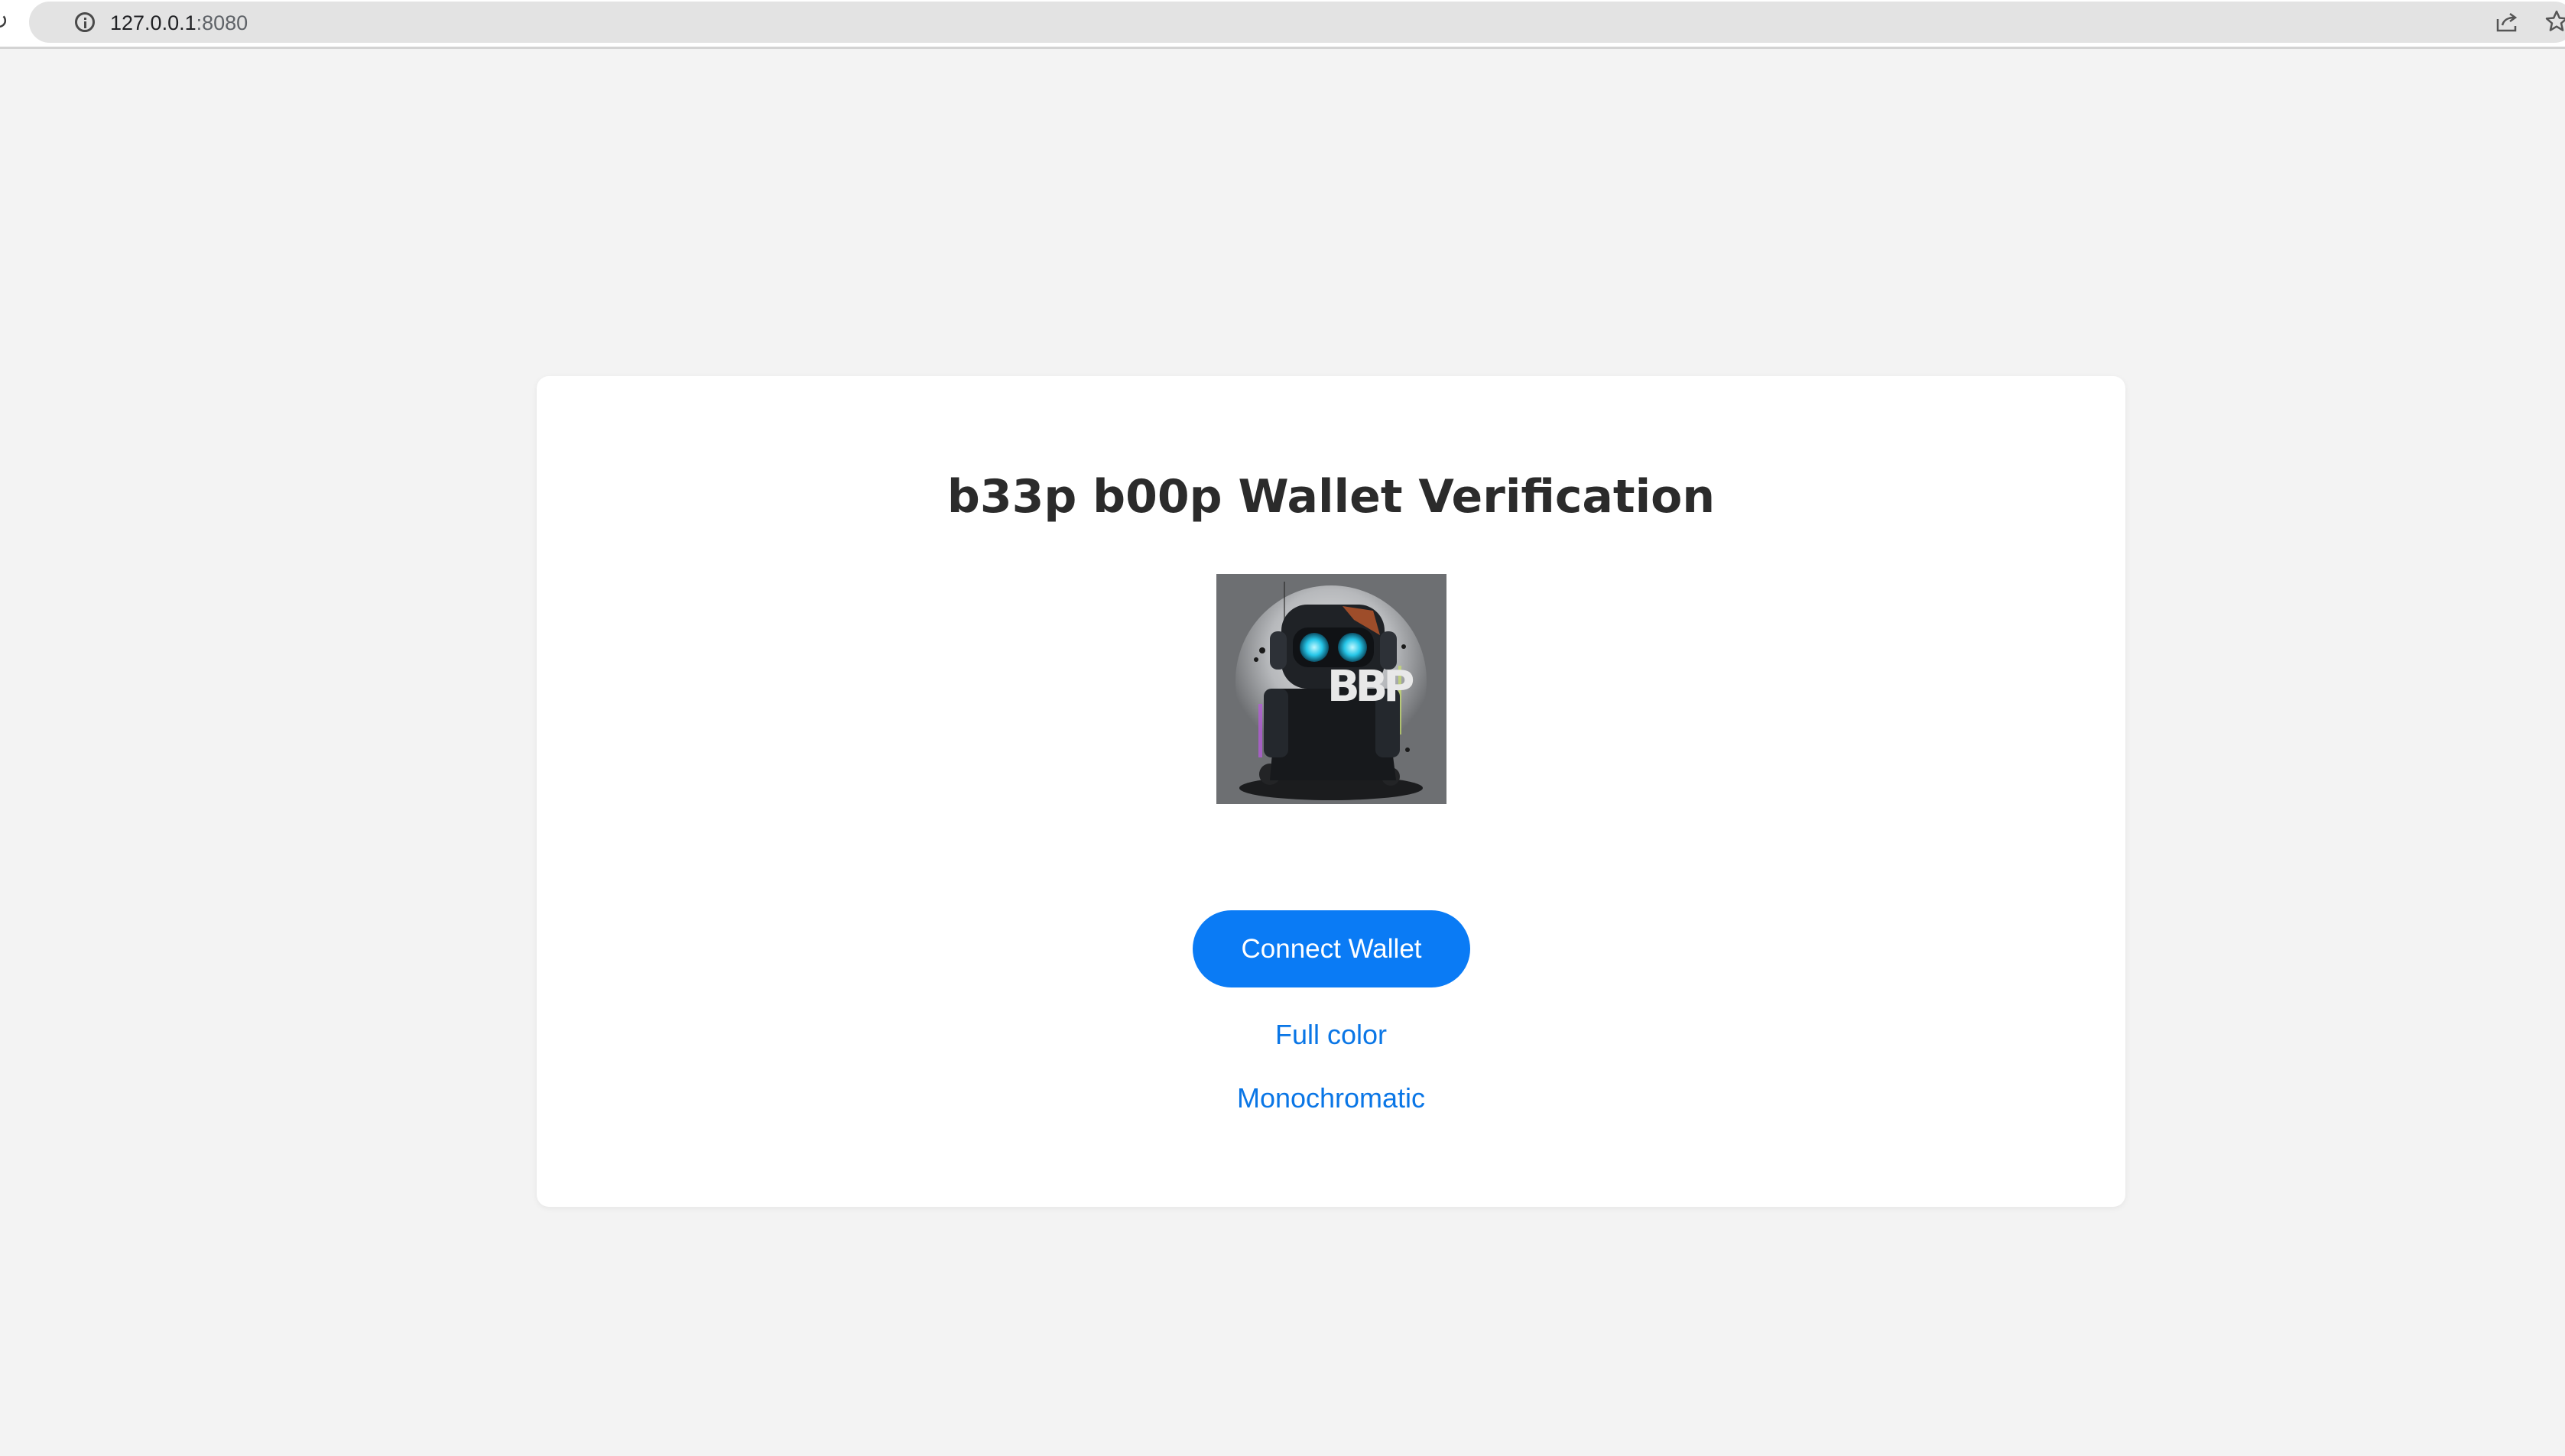  I want to click on robot-logo-image: BBP, so click(1331, 689).